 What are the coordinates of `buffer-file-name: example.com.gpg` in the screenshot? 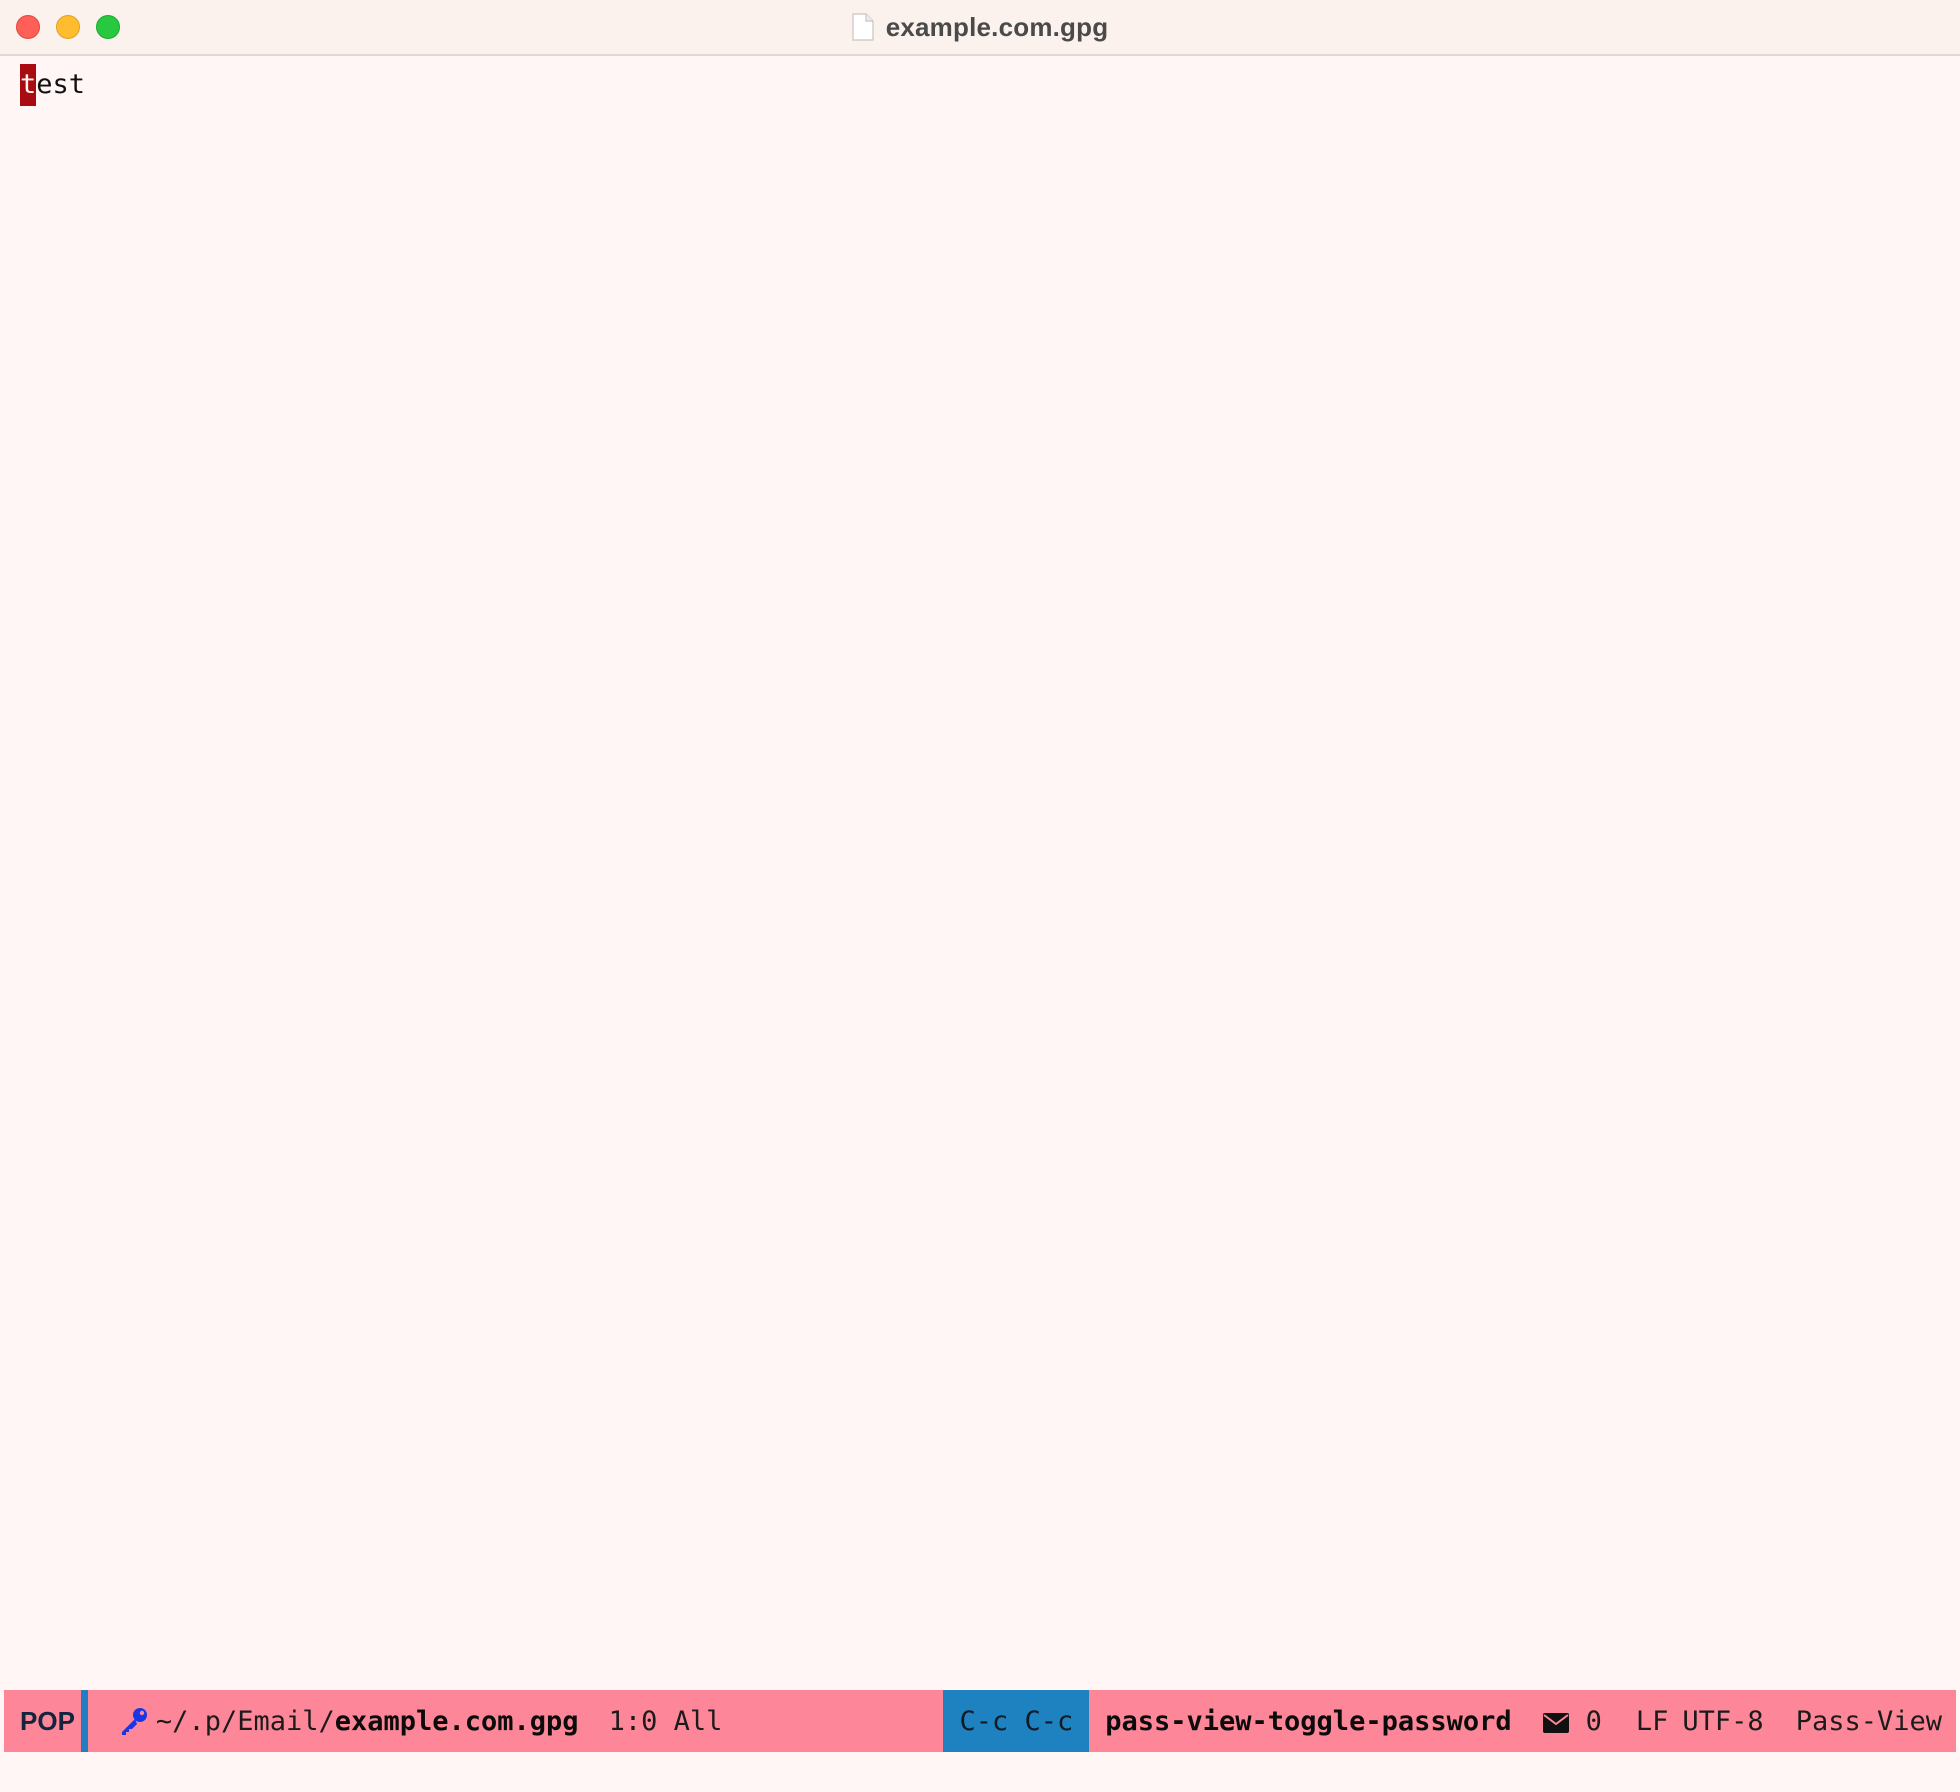 It's located at (456, 1721).